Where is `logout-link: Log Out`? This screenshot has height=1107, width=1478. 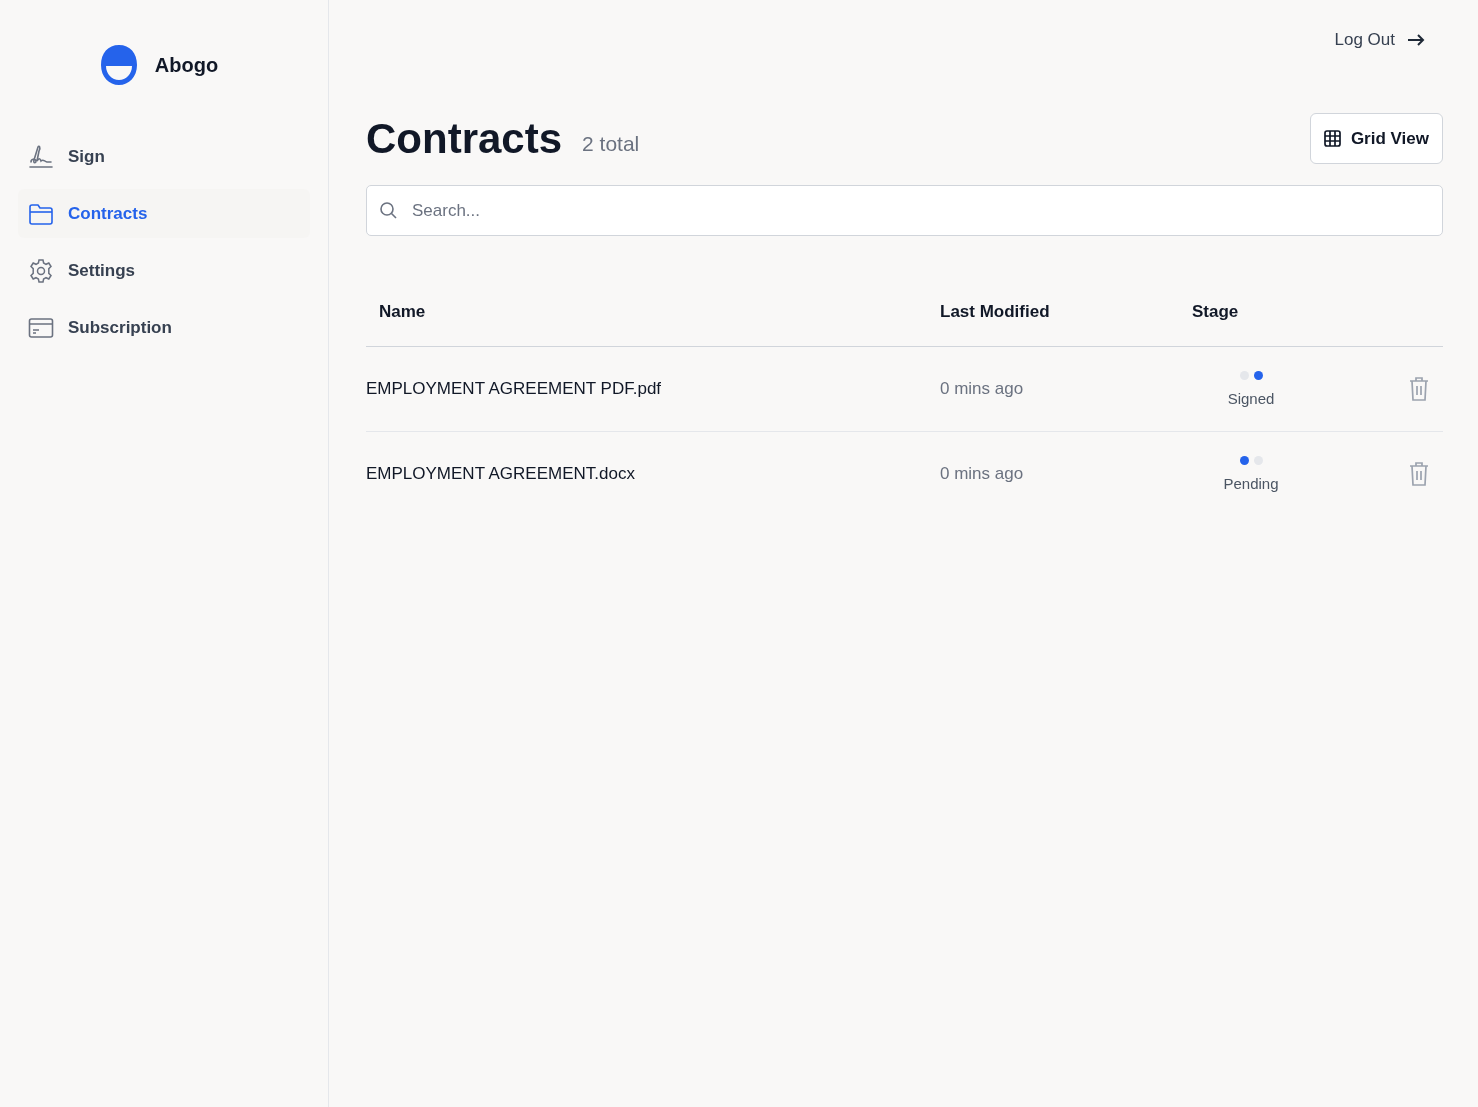 logout-link: Log Out is located at coordinates (1379, 40).